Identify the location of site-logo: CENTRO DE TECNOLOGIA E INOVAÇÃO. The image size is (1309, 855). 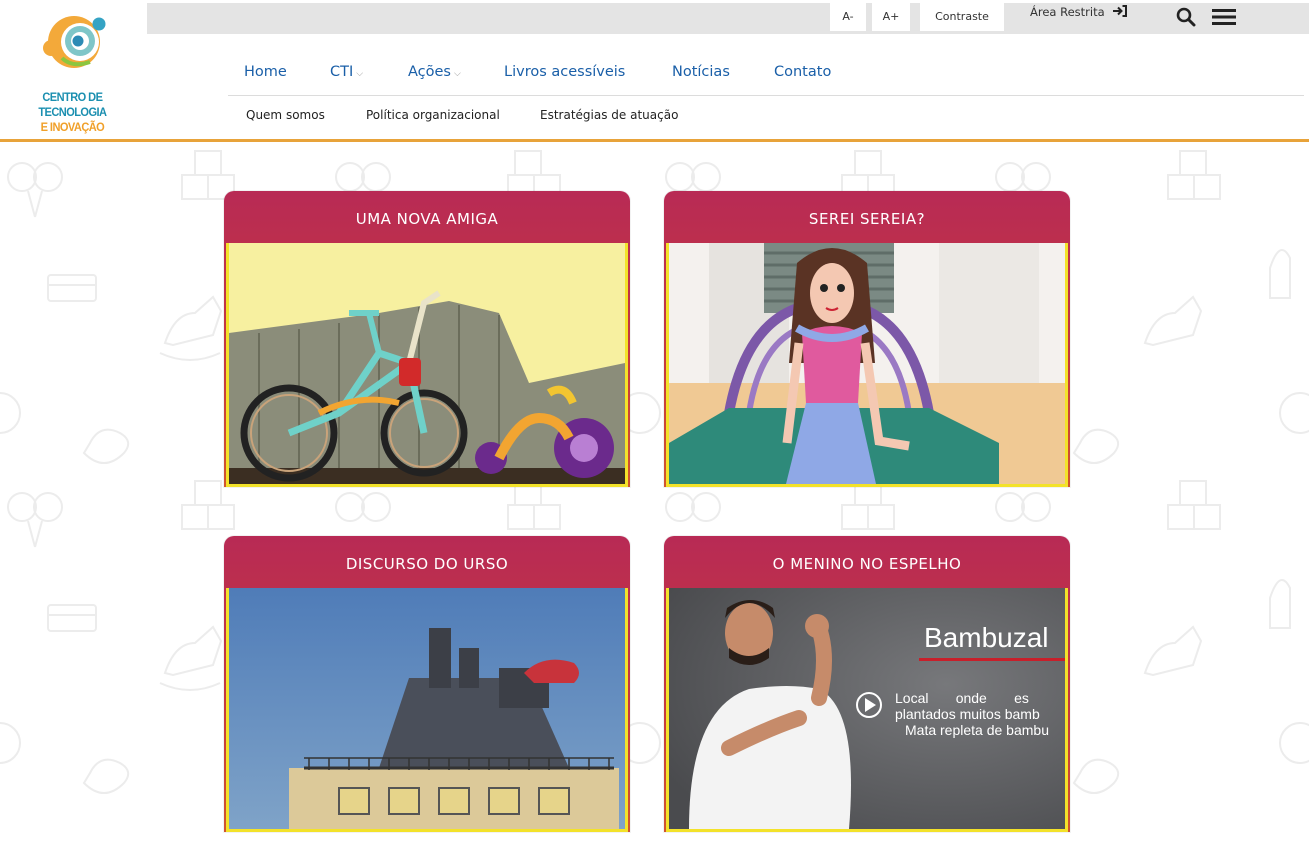
(78, 72).